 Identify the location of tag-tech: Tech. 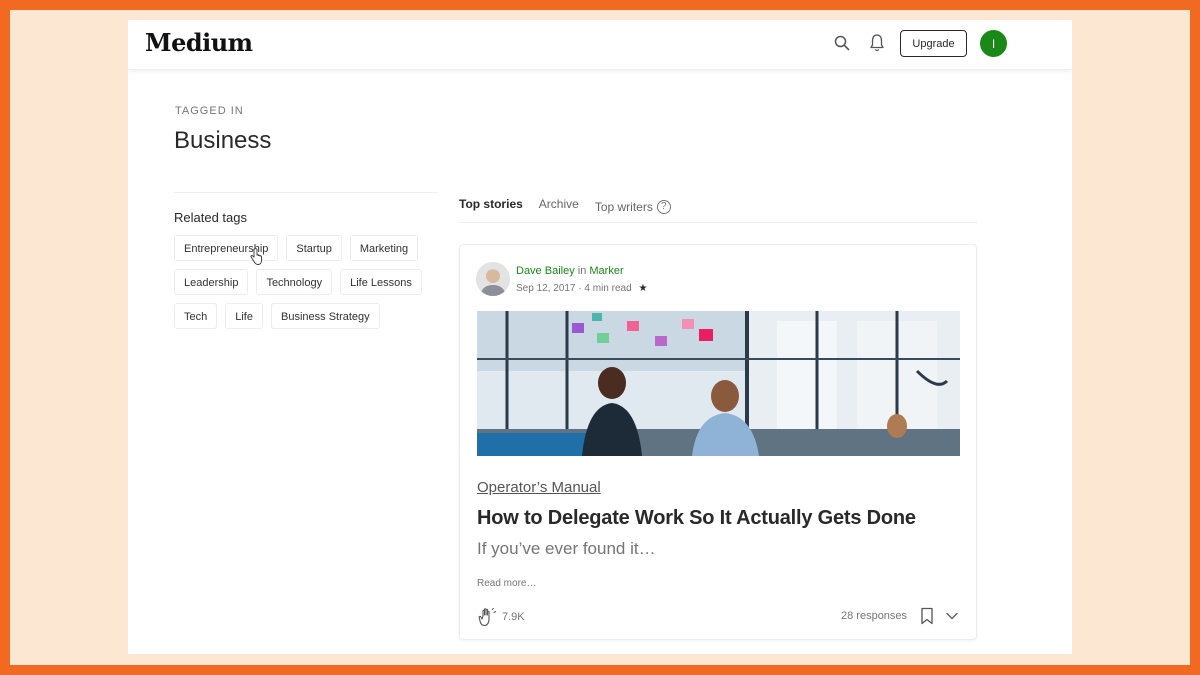
(196, 316).